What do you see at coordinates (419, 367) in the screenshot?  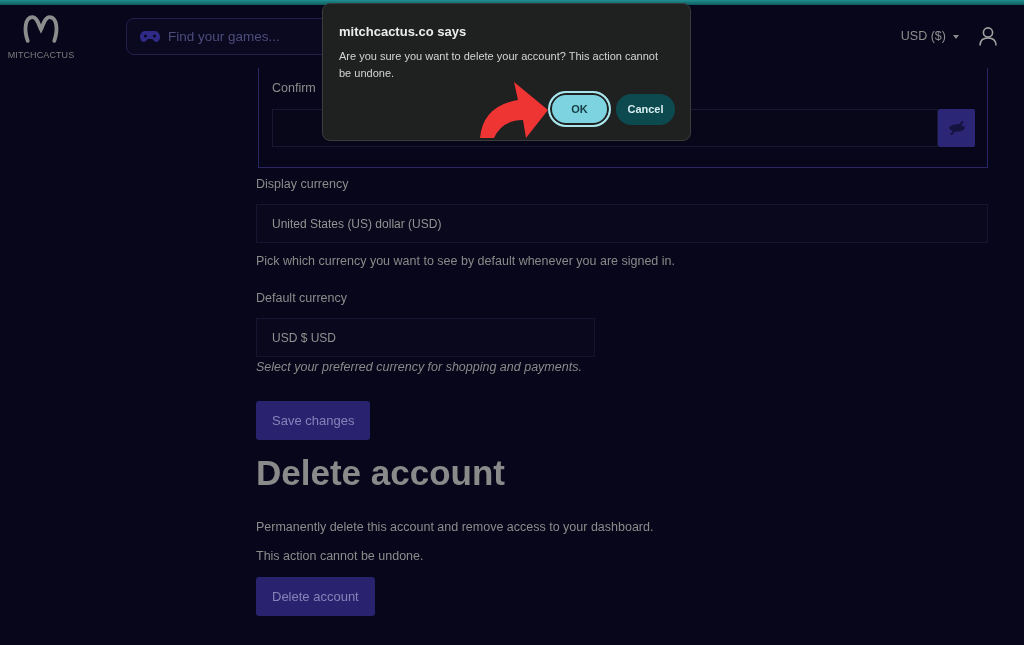 I see `help-text: Select your preferred currency for shopping and payments.` at bounding box center [419, 367].